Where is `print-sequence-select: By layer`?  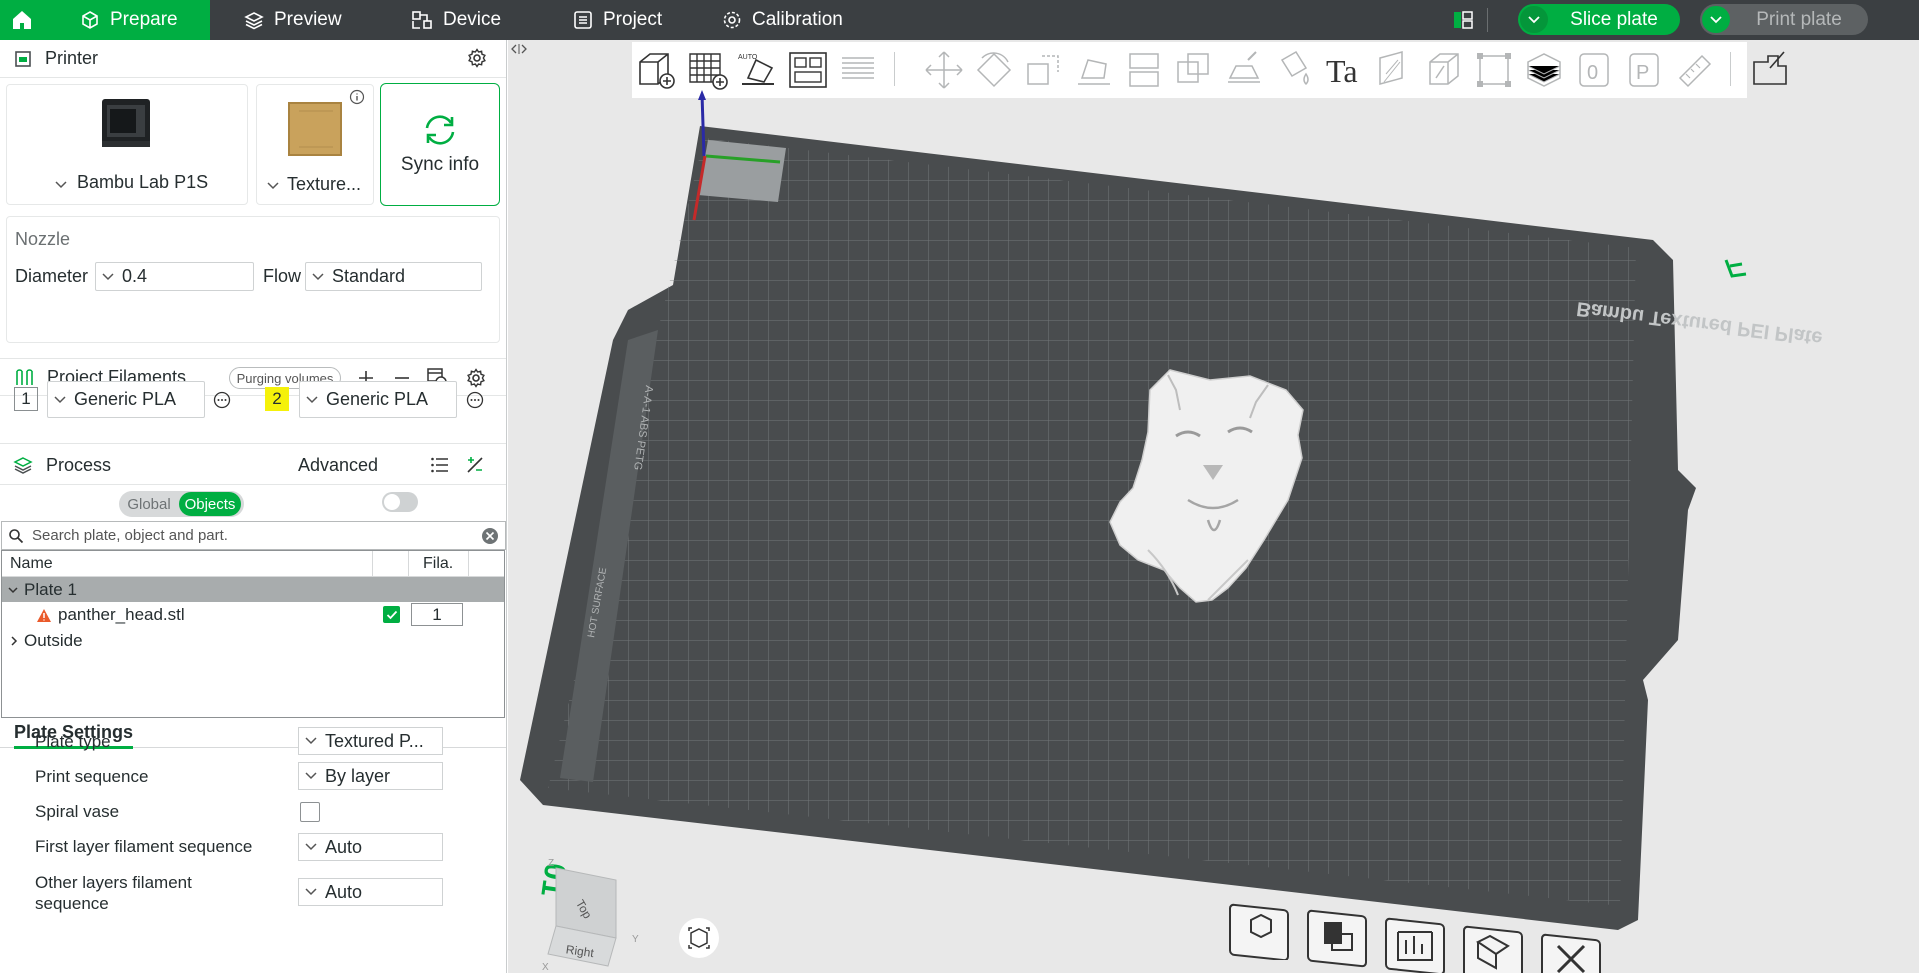 print-sequence-select: By layer is located at coordinates (370, 776).